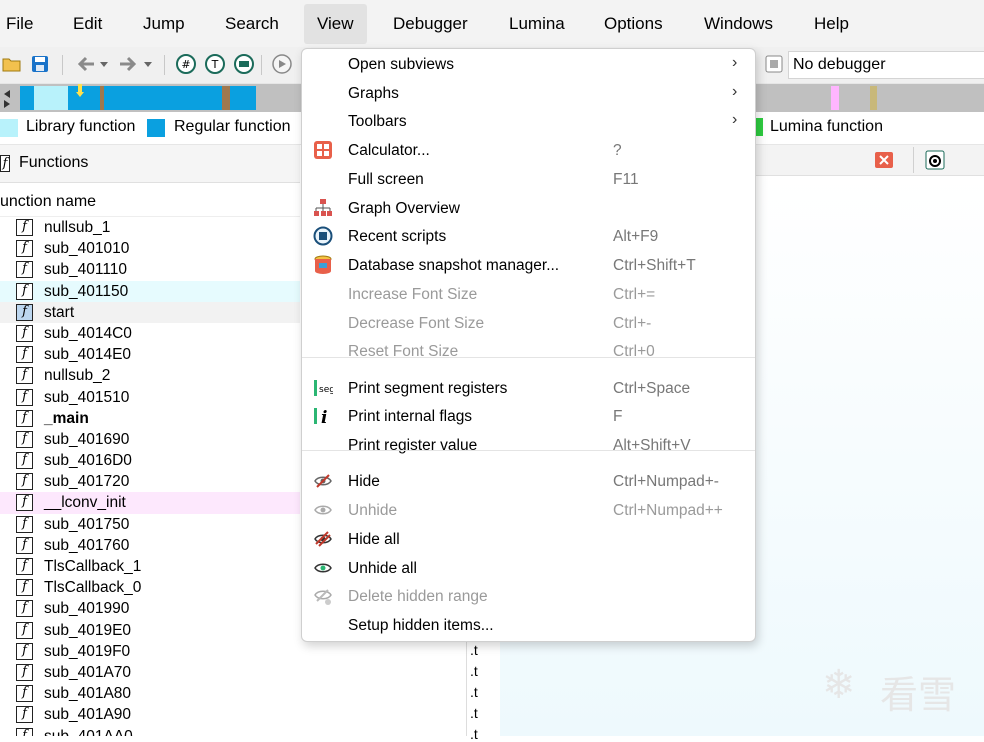  Describe the element at coordinates (7, 98) in the screenshot. I see `nav-left-arrows-icon` at that location.